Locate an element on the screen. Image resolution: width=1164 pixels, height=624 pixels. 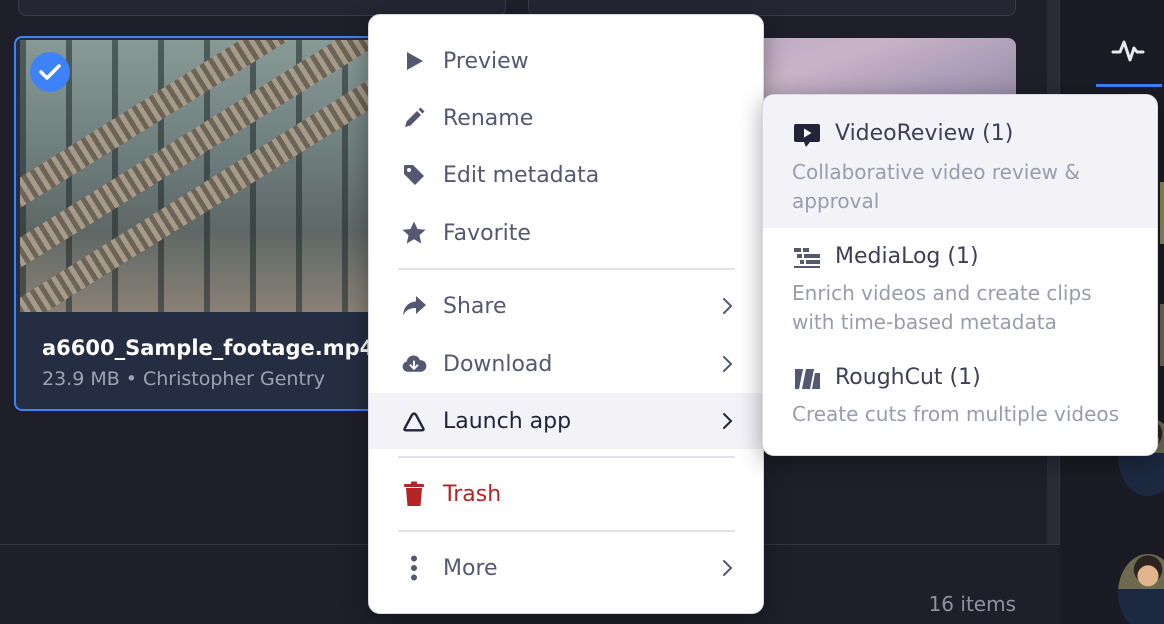
menu-item-label: Favorite is located at coordinates (487, 233).